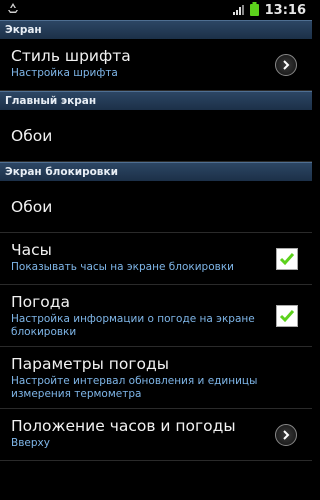  I want to click on weather-checkbox, so click(287, 315).